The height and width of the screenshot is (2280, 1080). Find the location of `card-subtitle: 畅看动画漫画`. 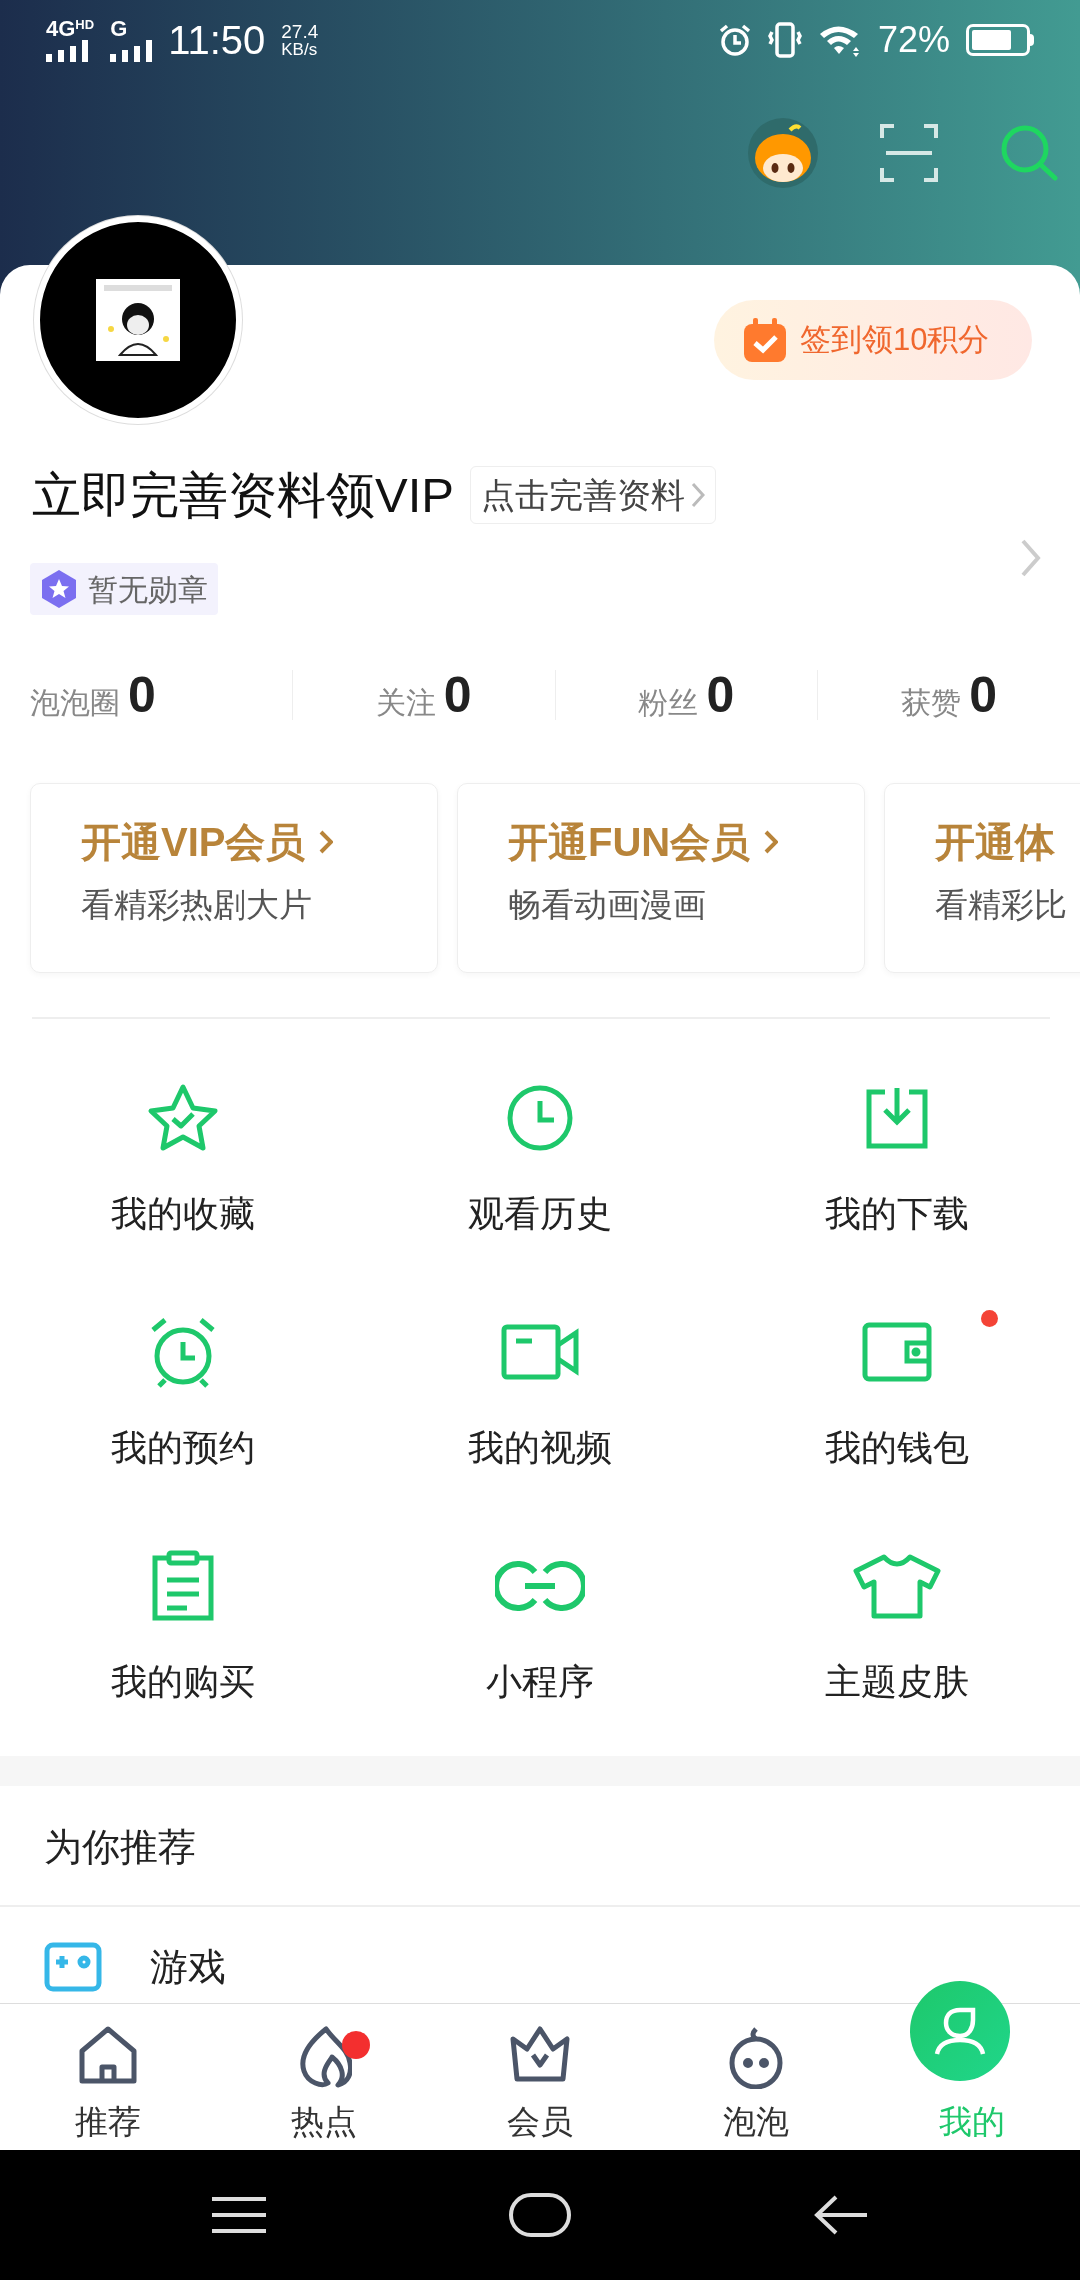

card-subtitle: 畅看动画漫画 is located at coordinates (607, 904).